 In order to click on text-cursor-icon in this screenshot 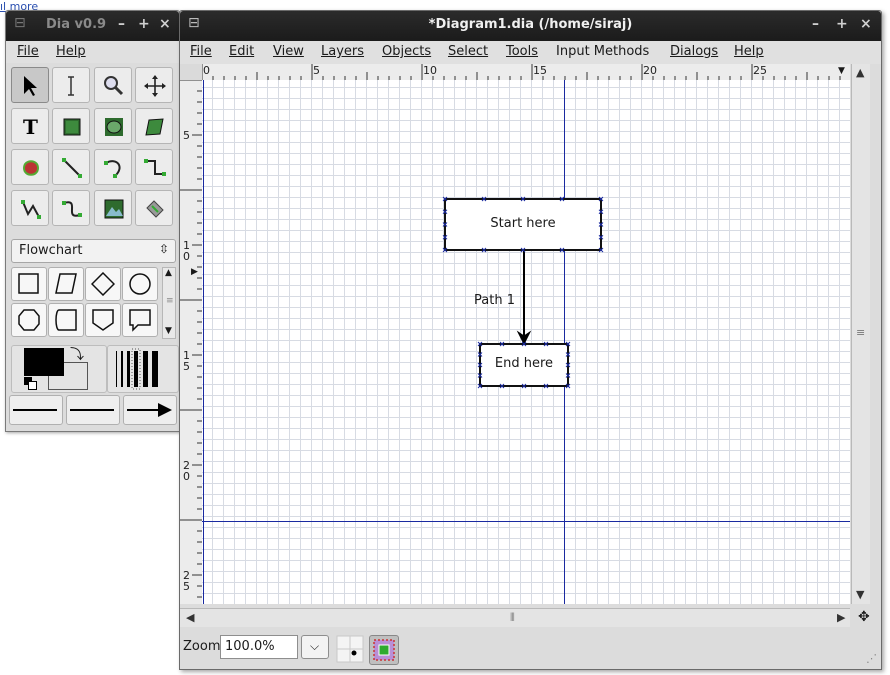, I will do `click(71, 86)`.